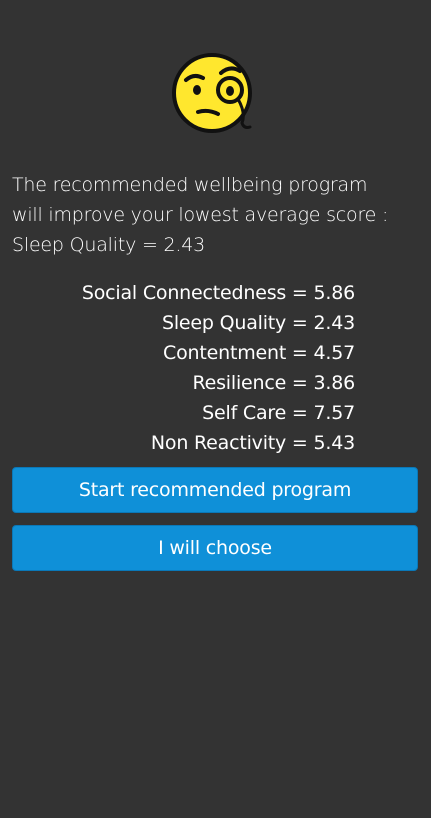  What do you see at coordinates (218, 293) in the screenshot?
I see `score-social-connectedness: Social Connectedness = 5.86` at bounding box center [218, 293].